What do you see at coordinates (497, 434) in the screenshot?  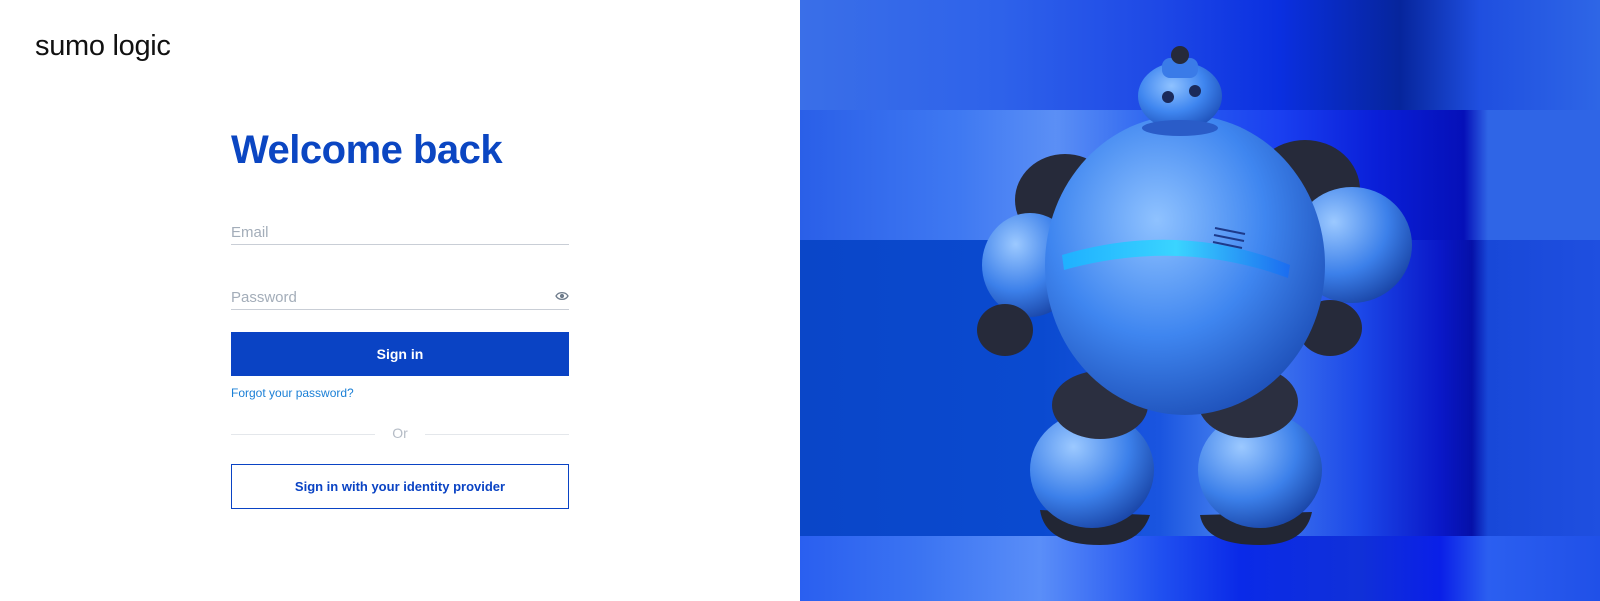 I see `divider-line-right` at bounding box center [497, 434].